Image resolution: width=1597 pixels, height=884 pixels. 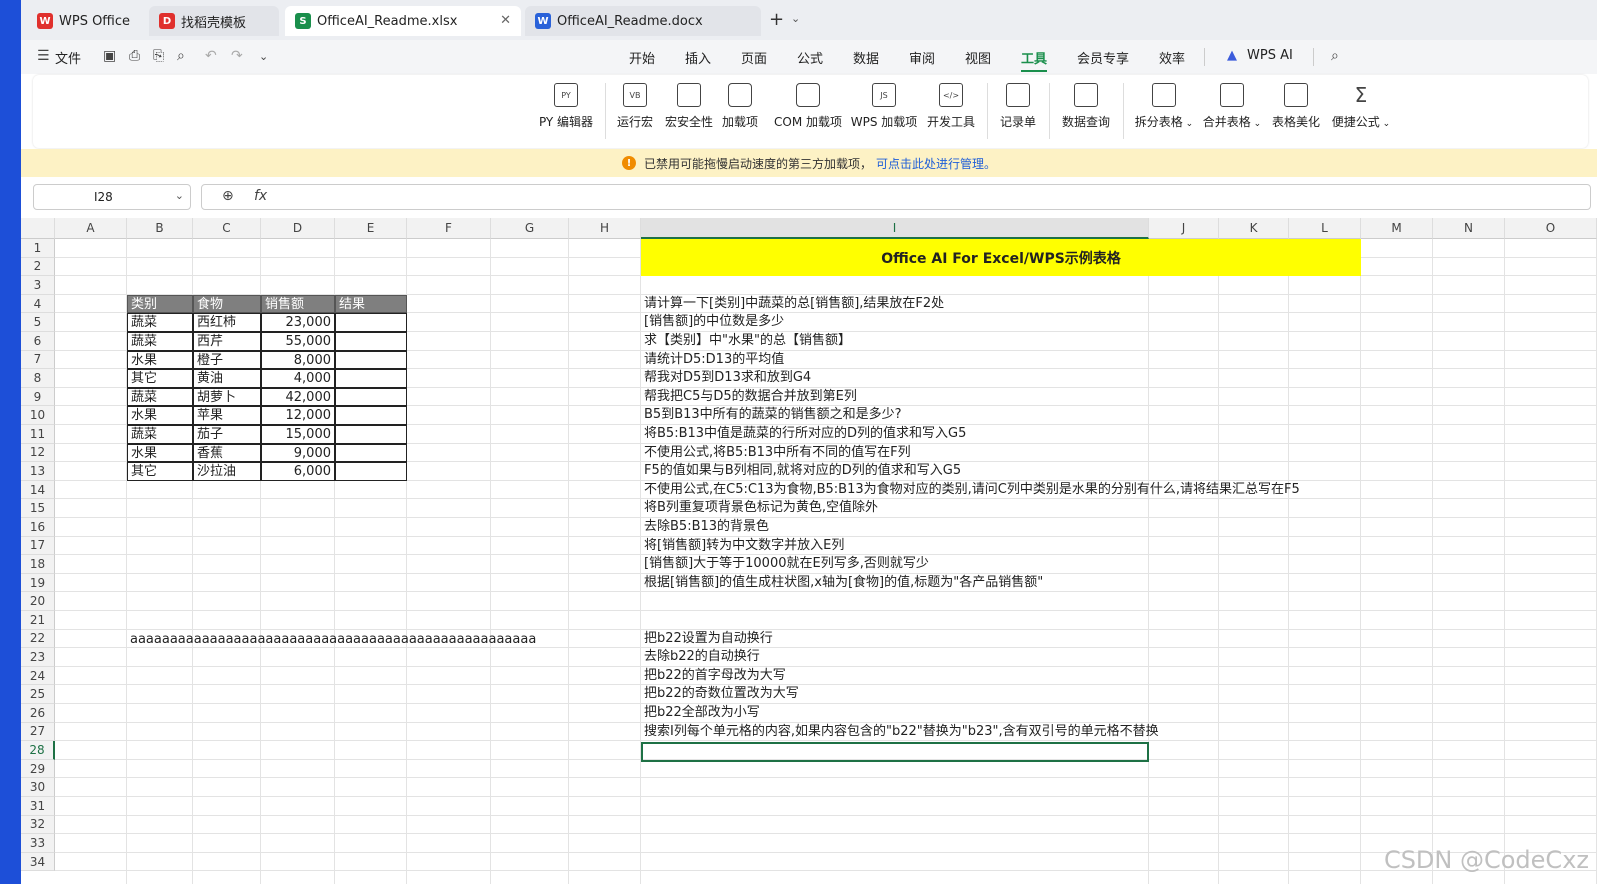 What do you see at coordinates (227, 304) in the screenshot?
I see `table-header-cell: 食物` at bounding box center [227, 304].